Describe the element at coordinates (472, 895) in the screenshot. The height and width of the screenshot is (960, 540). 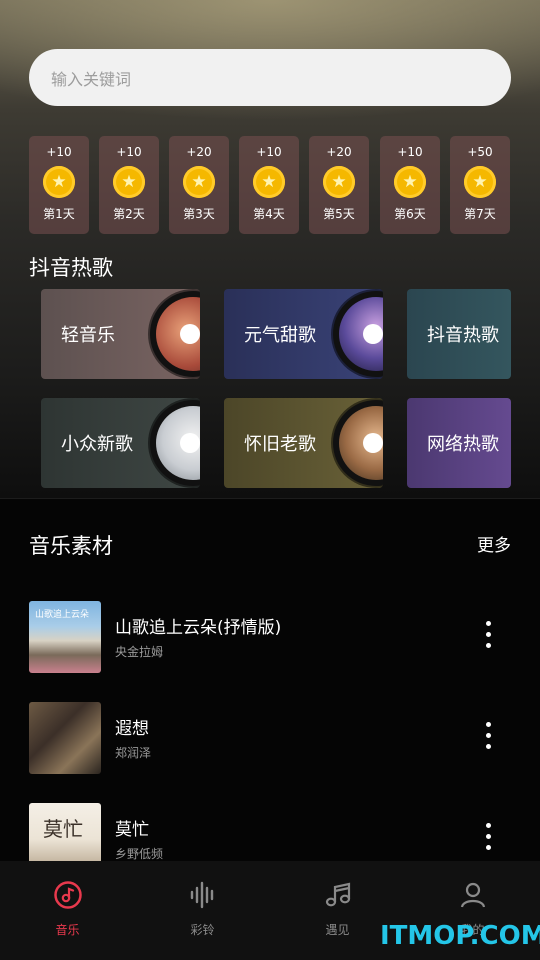
I see `user-icon` at that location.